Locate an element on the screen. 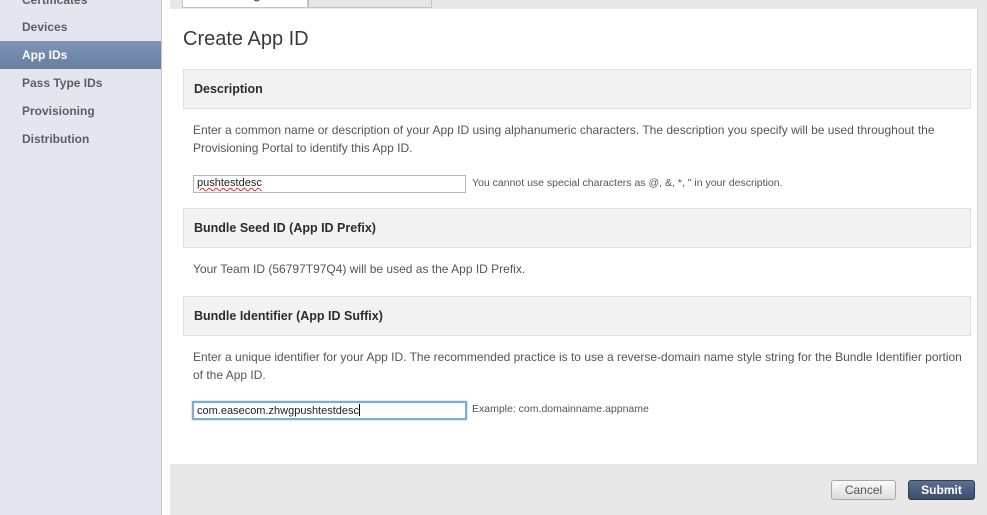 The width and height of the screenshot is (987, 515). sidebar-item-provisioning: Provisioning is located at coordinates (80, 111).